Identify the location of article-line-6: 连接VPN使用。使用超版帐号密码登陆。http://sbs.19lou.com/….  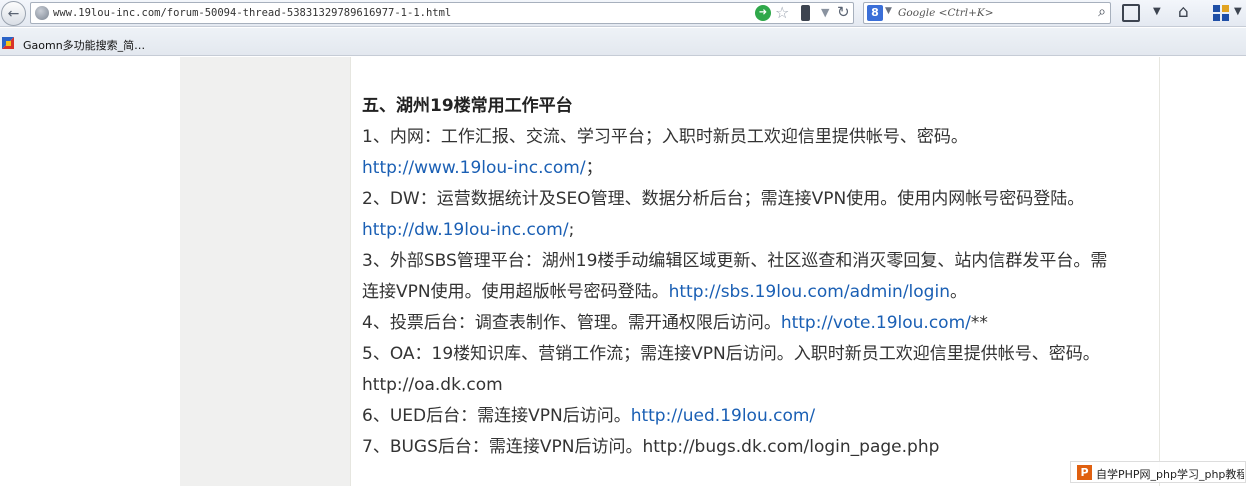
(664, 292).